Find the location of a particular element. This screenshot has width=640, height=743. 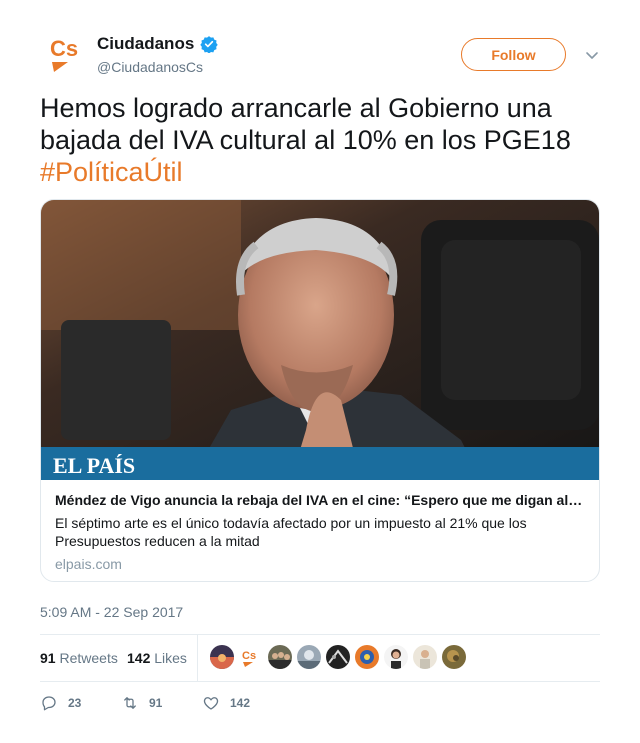

retweet-icon is located at coordinates (130, 703).